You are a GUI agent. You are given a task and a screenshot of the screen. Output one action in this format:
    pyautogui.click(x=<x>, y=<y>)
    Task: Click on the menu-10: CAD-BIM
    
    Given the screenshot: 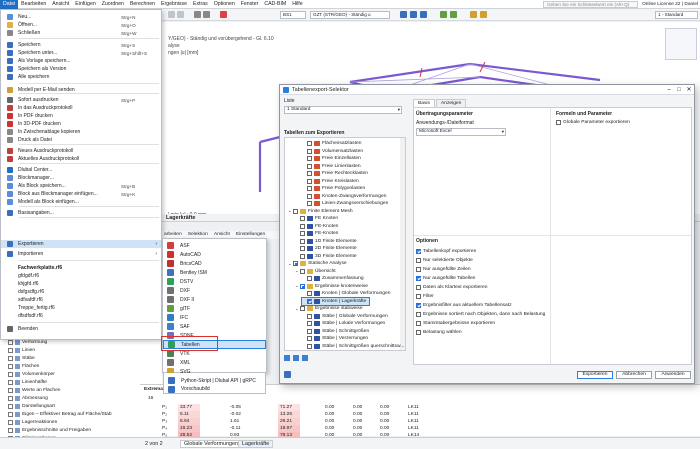 What is the action you would take?
    pyautogui.click(x=275, y=4)
    